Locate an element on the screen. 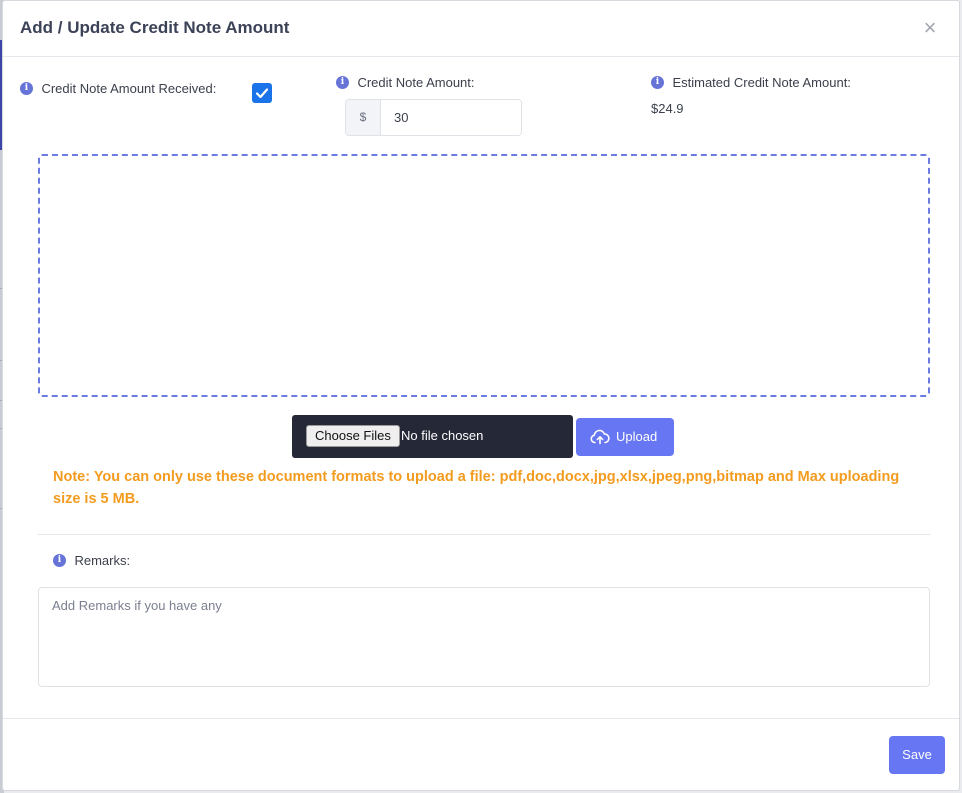  remarks-field: i Remarks: is located at coordinates (91, 561).